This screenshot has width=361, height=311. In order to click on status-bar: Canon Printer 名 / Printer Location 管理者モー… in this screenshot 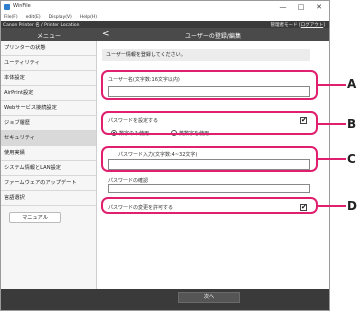, I will do `click(165, 24)`.